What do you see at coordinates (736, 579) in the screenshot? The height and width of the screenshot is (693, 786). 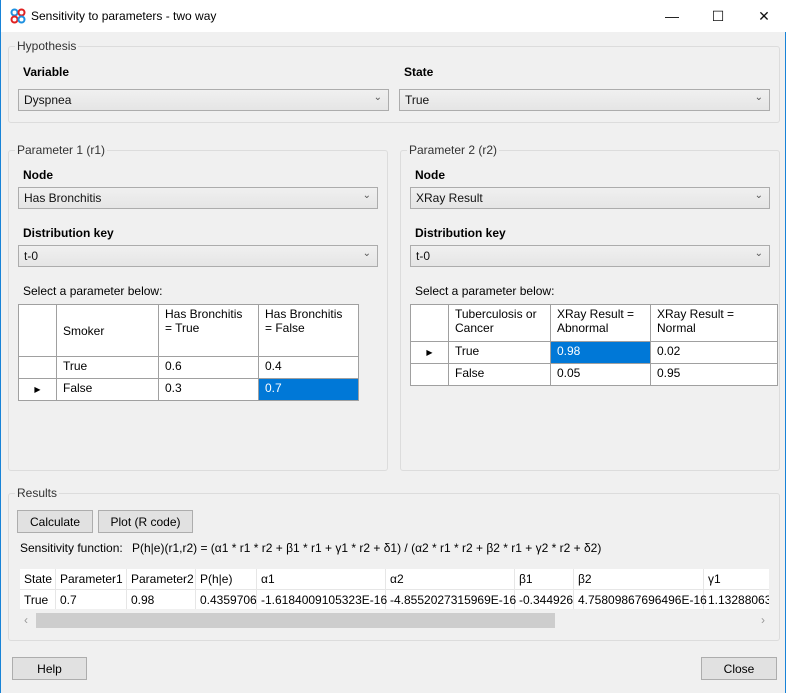 I see `grid-column-header: γ1` at bounding box center [736, 579].